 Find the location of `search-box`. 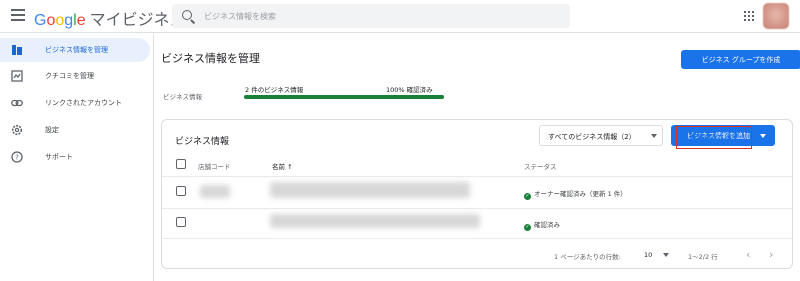

search-box is located at coordinates (371, 16).